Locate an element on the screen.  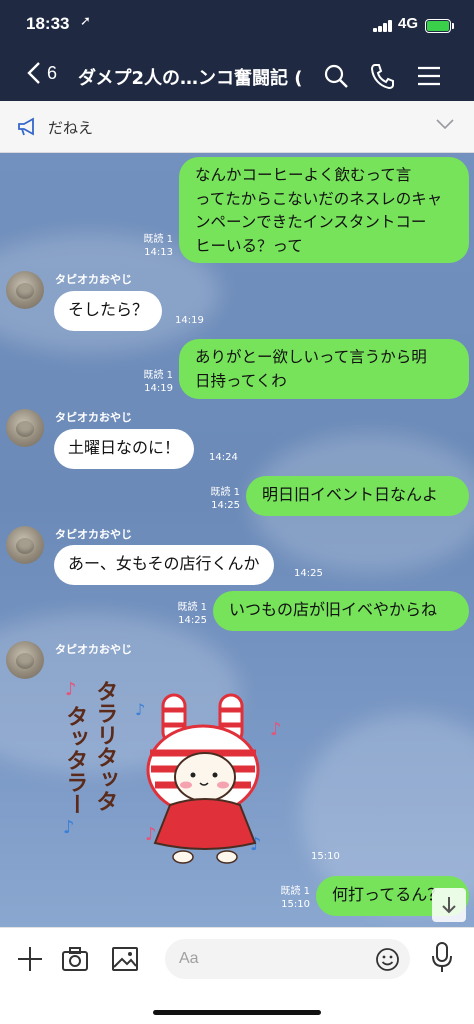
back-count: 6 is located at coordinates (52, 73).